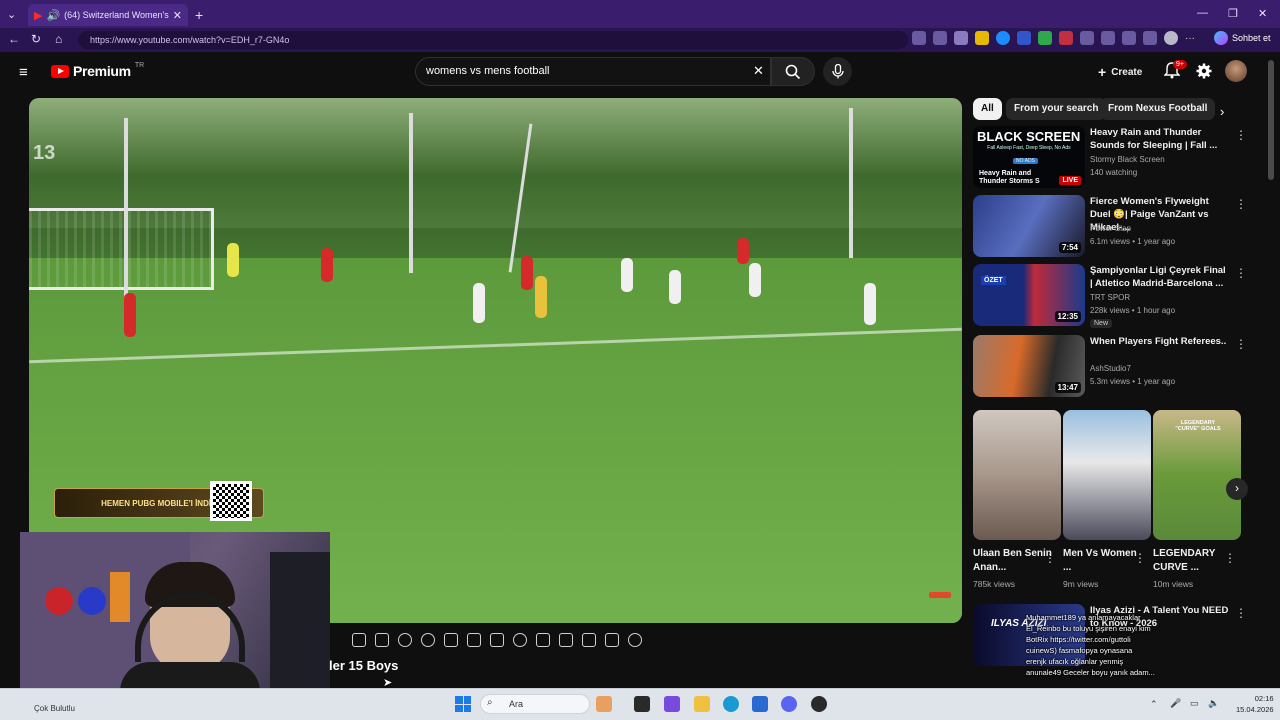 This screenshot has width=1280, height=720. Describe the element at coordinates (635, 640) in the screenshot. I see `refresh-icon` at that location.